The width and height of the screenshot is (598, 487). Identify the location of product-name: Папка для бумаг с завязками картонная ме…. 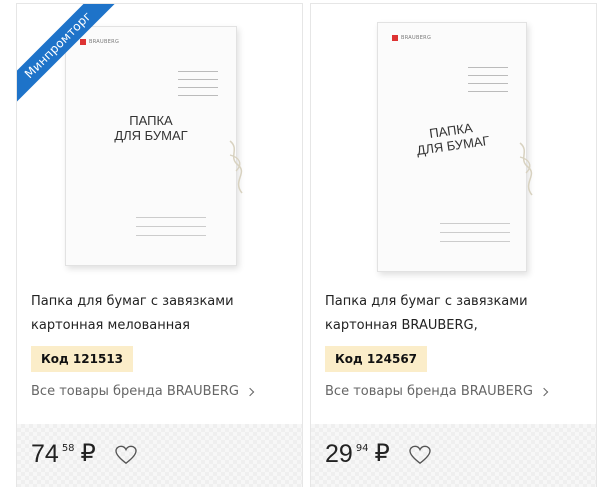
(156, 314).